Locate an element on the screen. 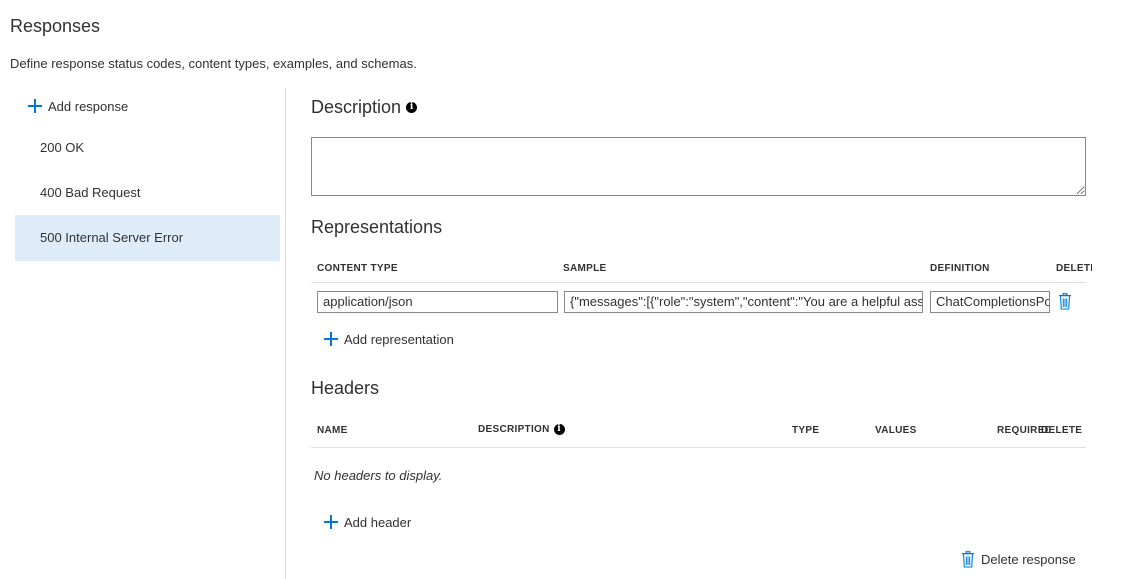 The width and height of the screenshot is (1126, 579). delete-response-button: Delete response is located at coordinates (1018, 559).